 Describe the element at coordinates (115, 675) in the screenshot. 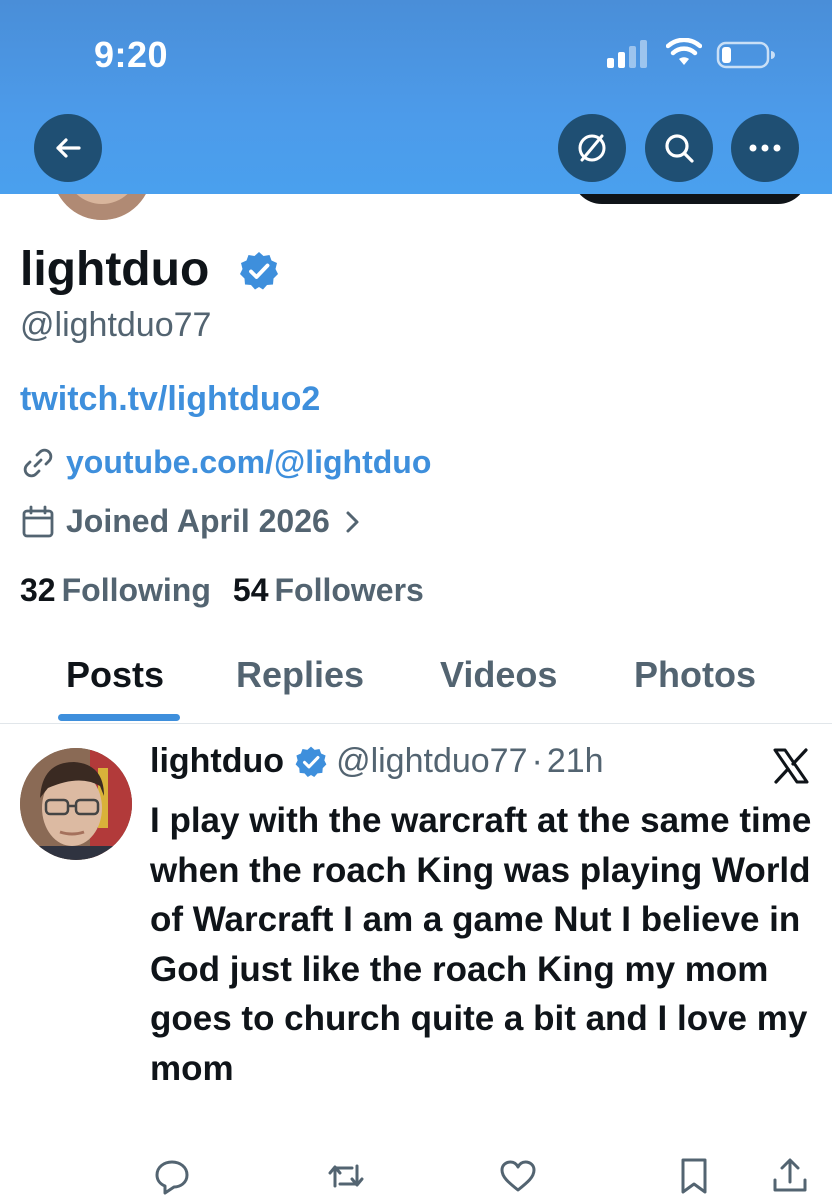

I see `tab-posts: Posts` at that location.